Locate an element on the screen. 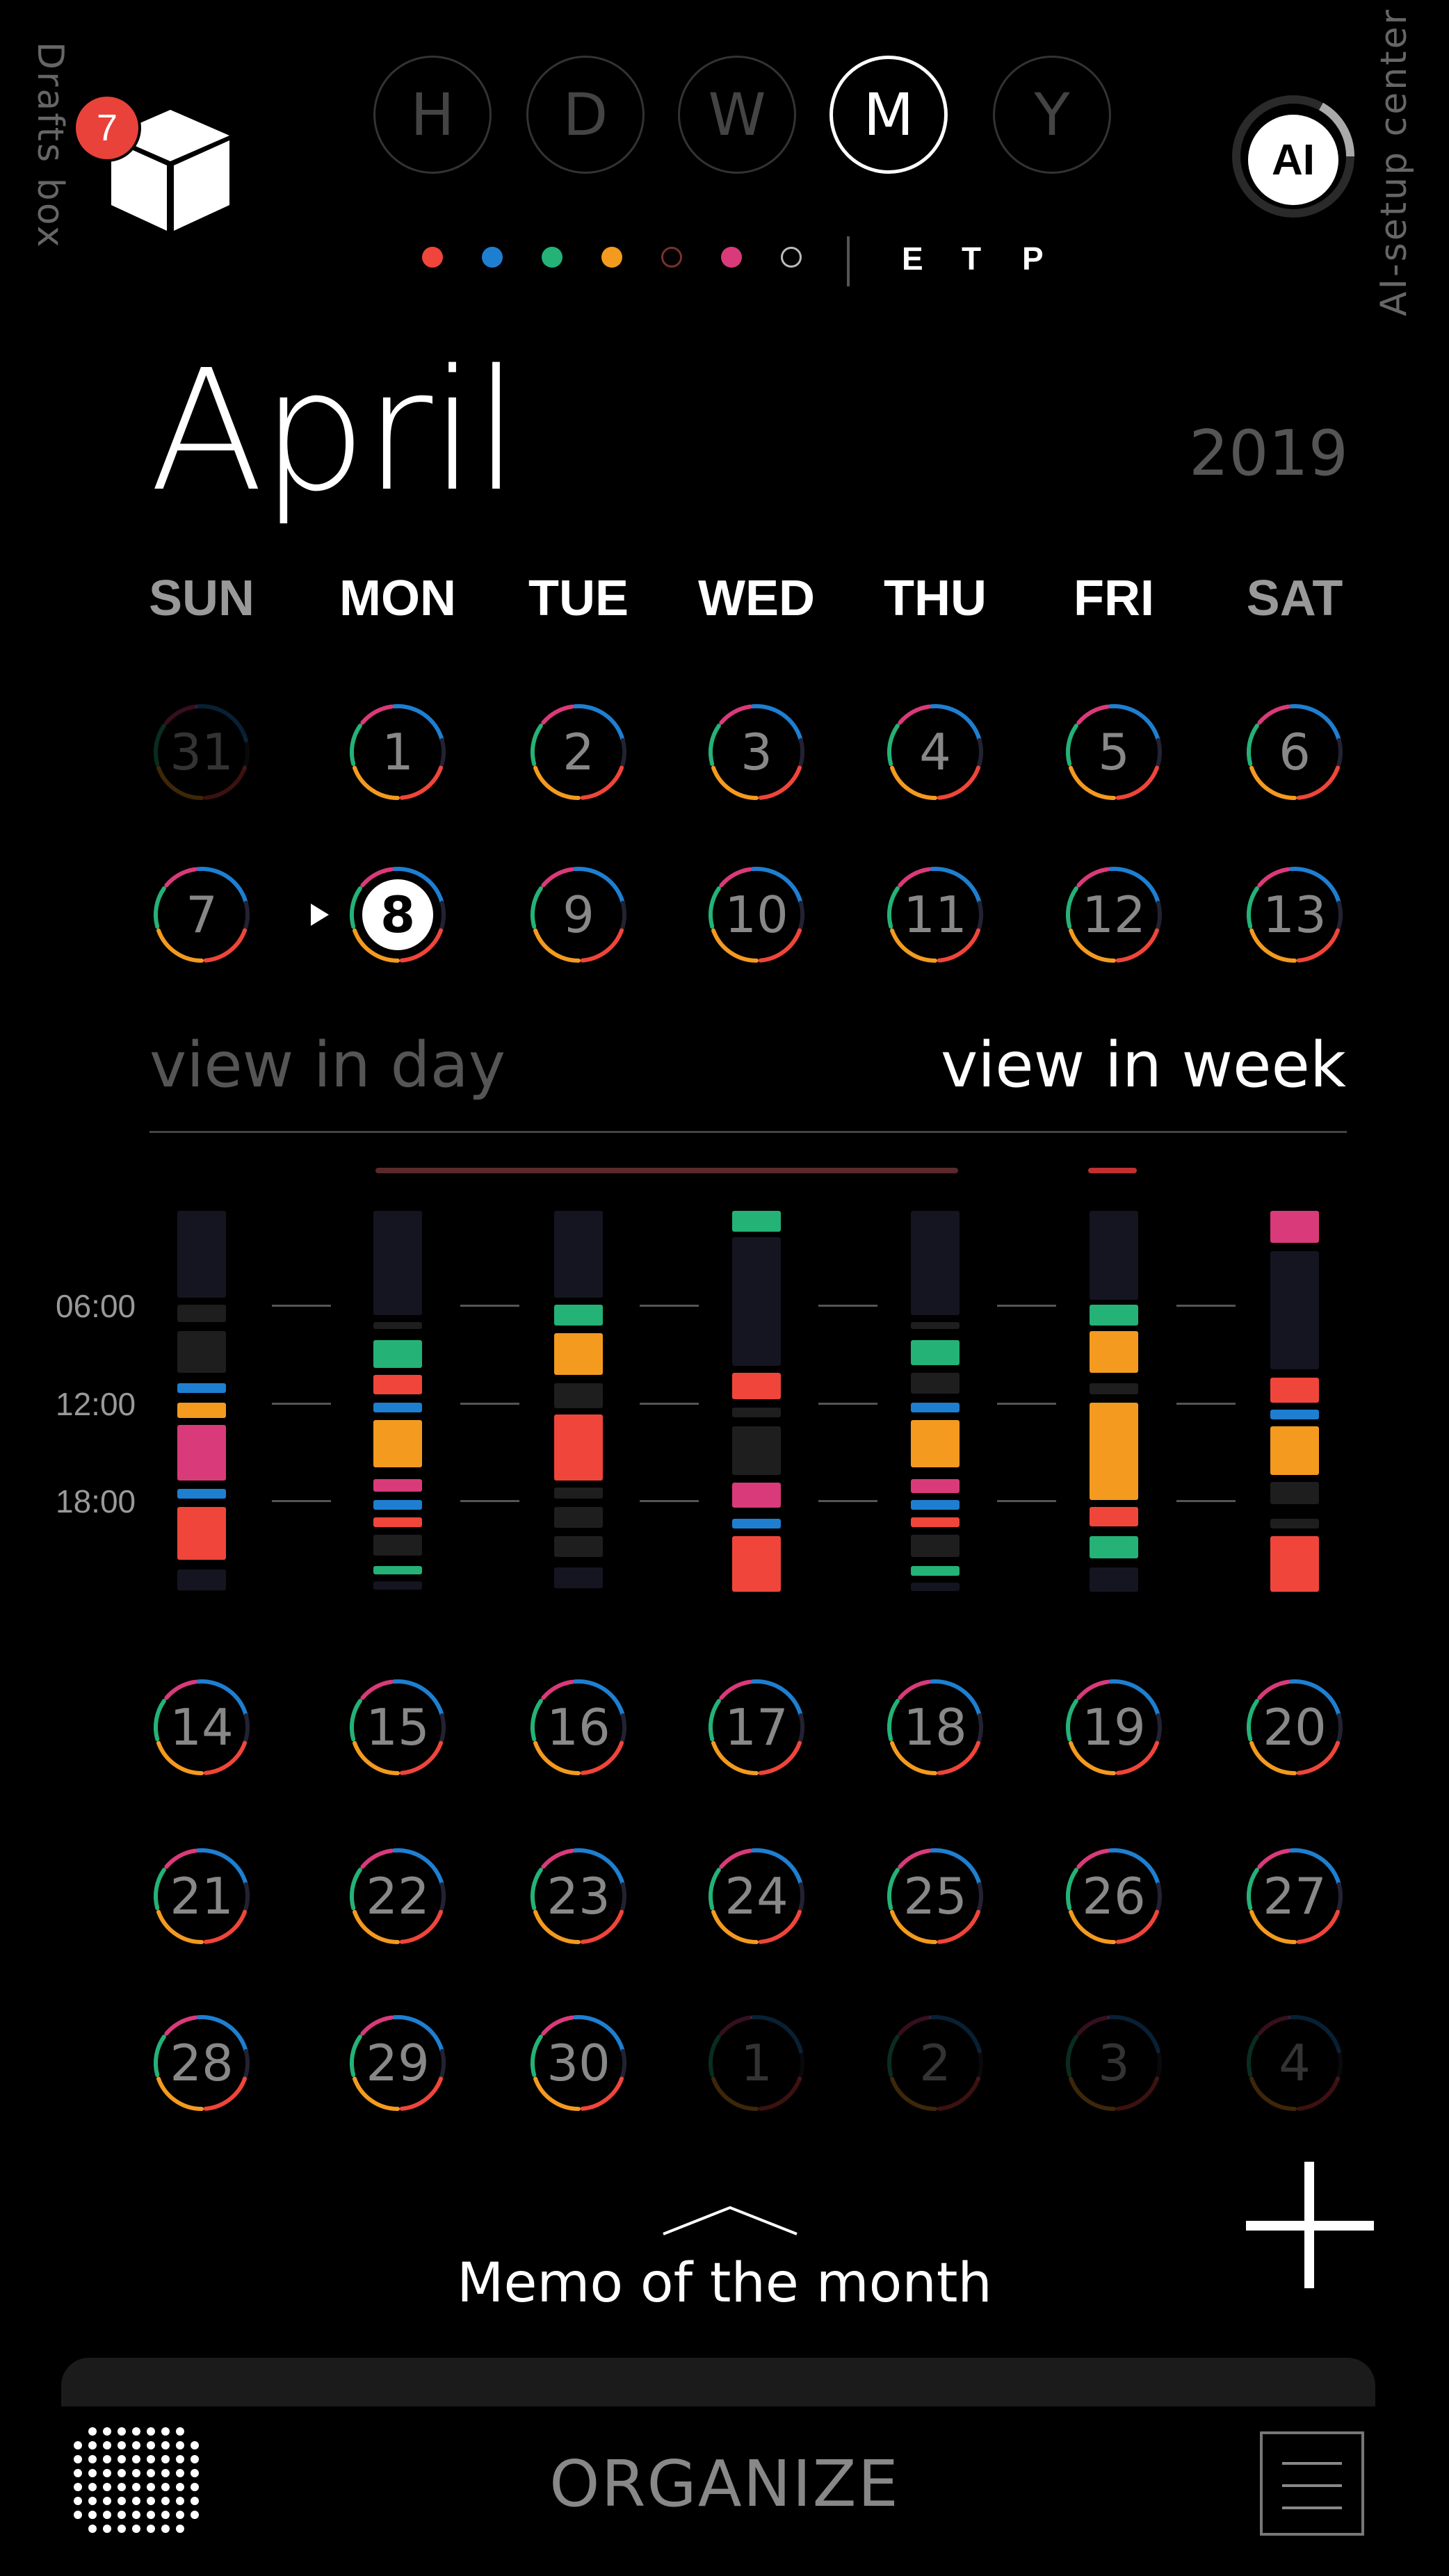 This screenshot has height=2576, width=1449. calendar-day: 15 is located at coordinates (398, 1727).